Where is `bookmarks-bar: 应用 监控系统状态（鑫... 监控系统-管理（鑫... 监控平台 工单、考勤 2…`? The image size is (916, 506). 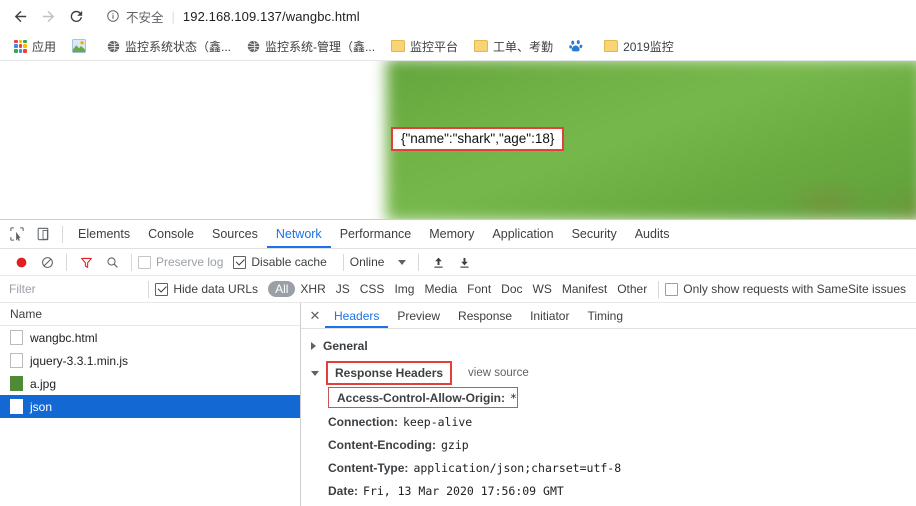
bookmarks-bar: 应用 监控系统状态（鑫... 监控系统-管理（鑫... 监控平台 工单、考勤 2… is located at coordinates (458, 46).